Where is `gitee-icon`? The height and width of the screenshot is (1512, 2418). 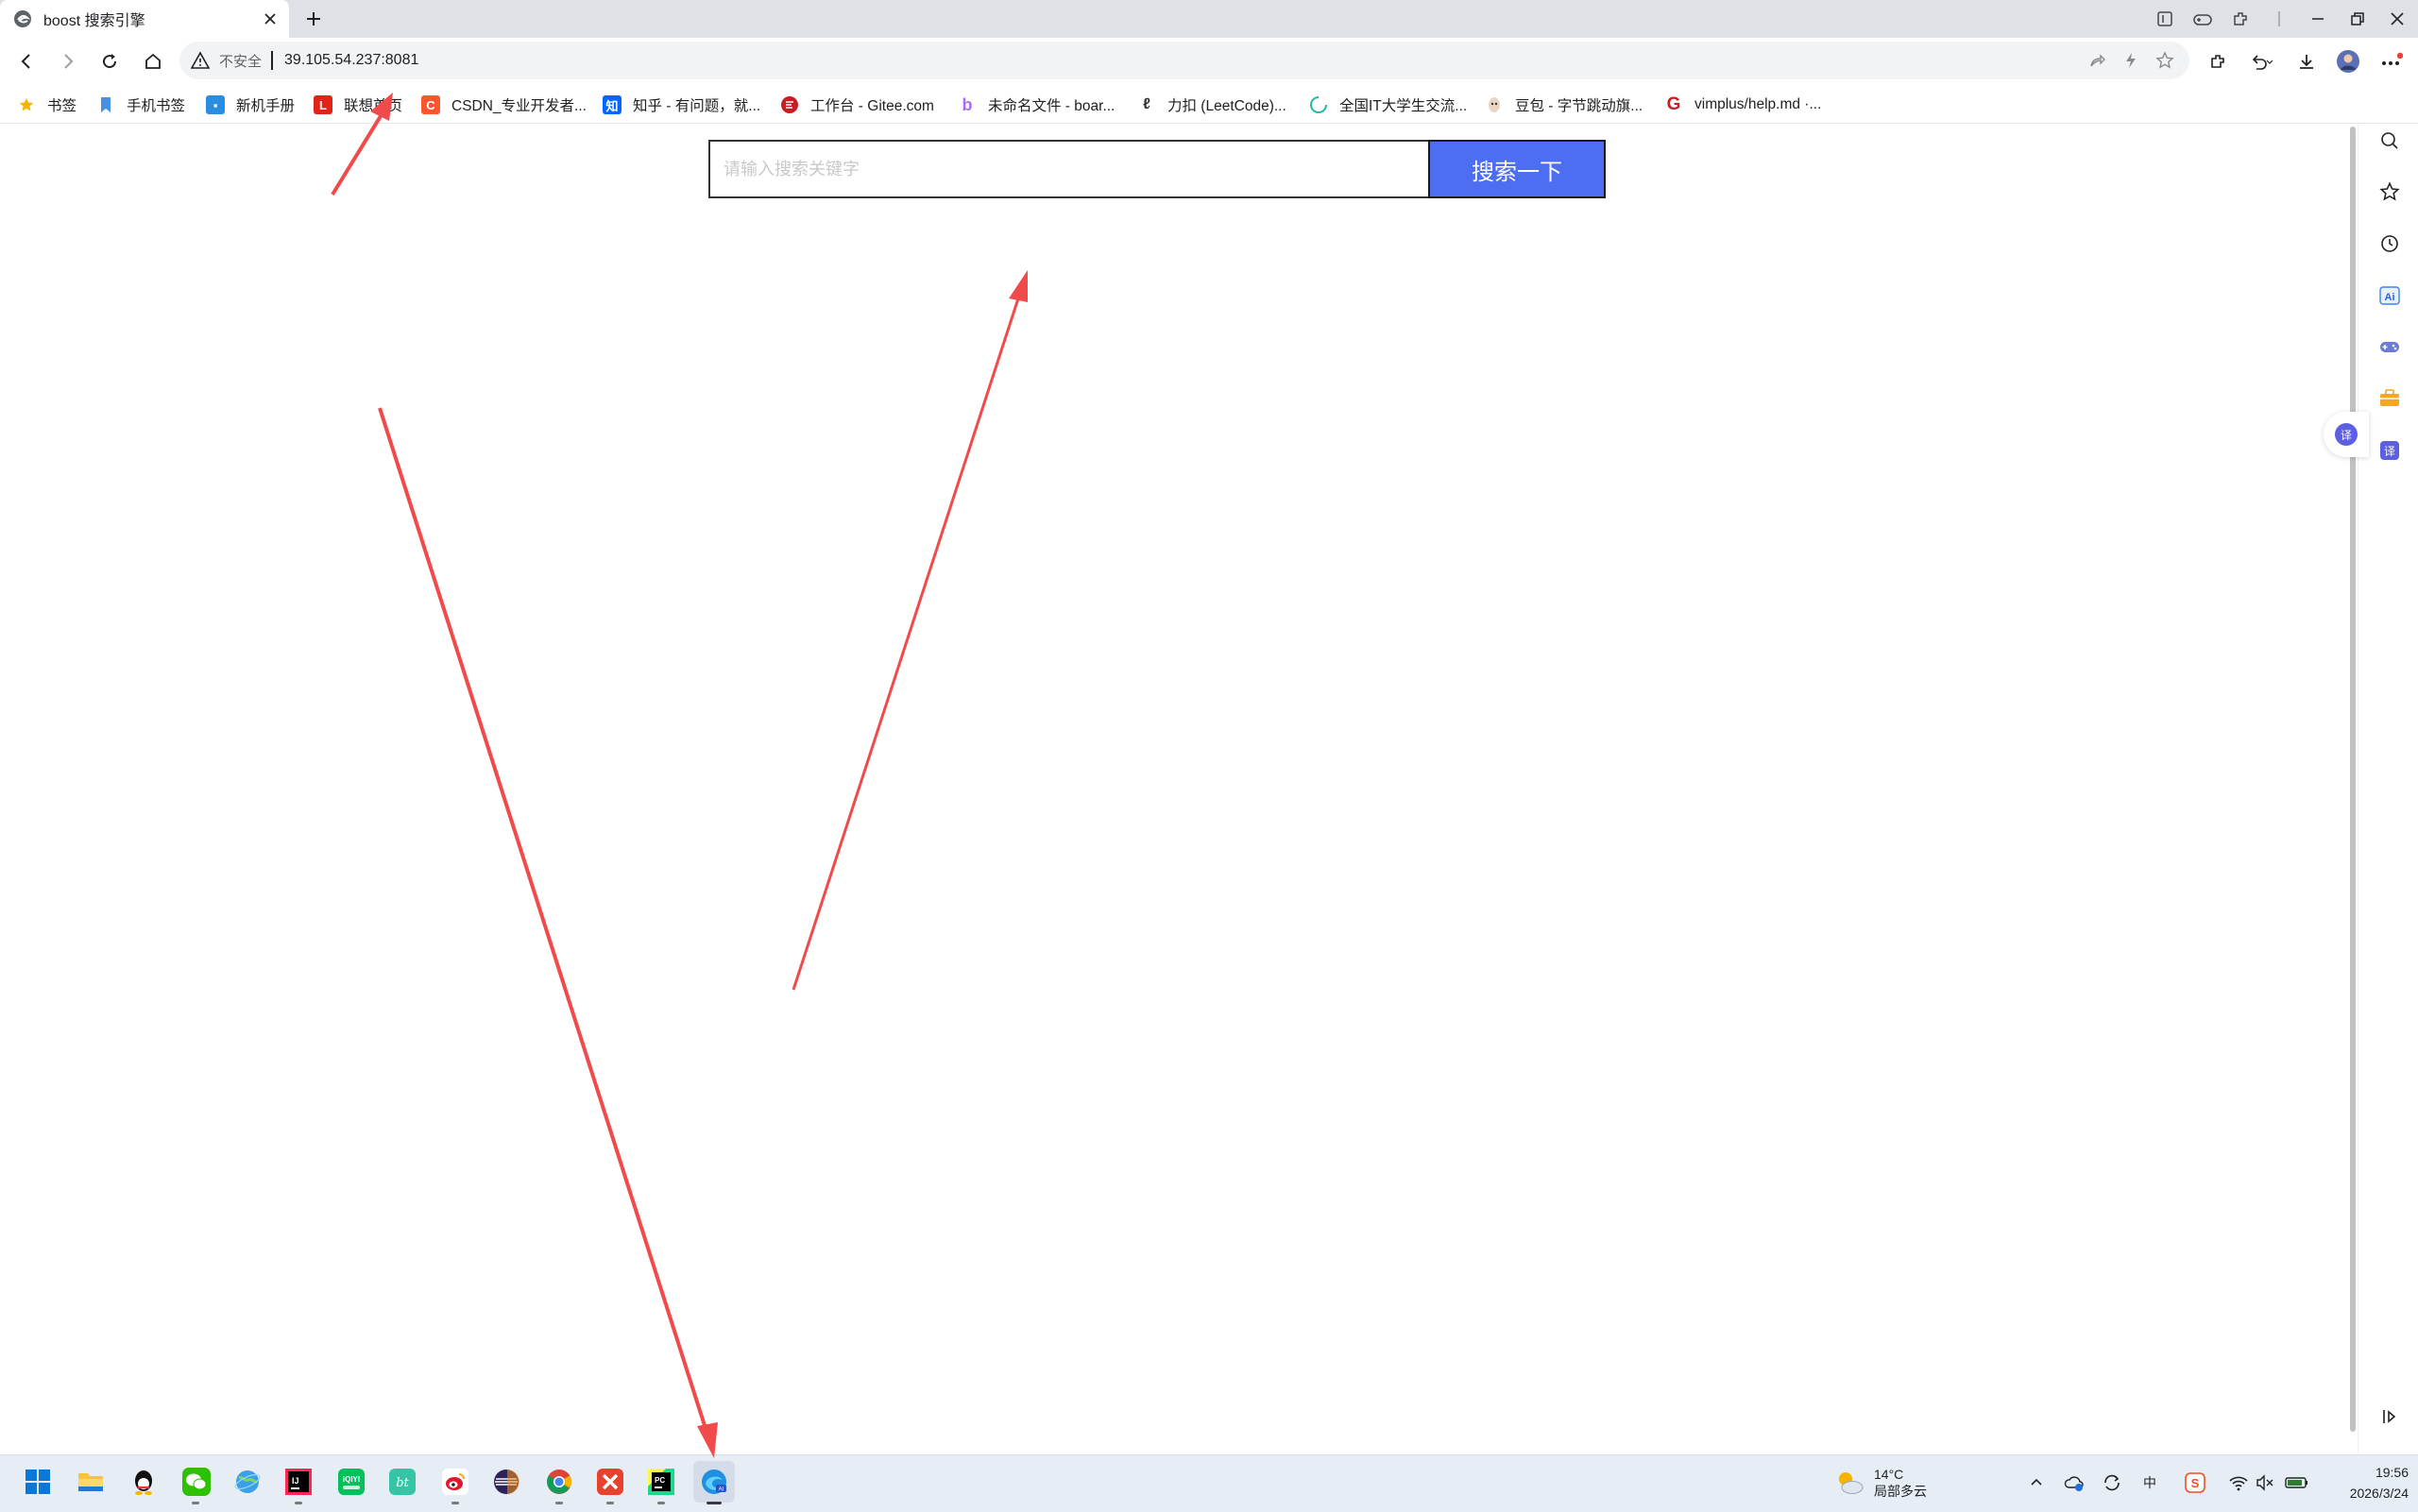
gitee-icon is located at coordinates (789, 104).